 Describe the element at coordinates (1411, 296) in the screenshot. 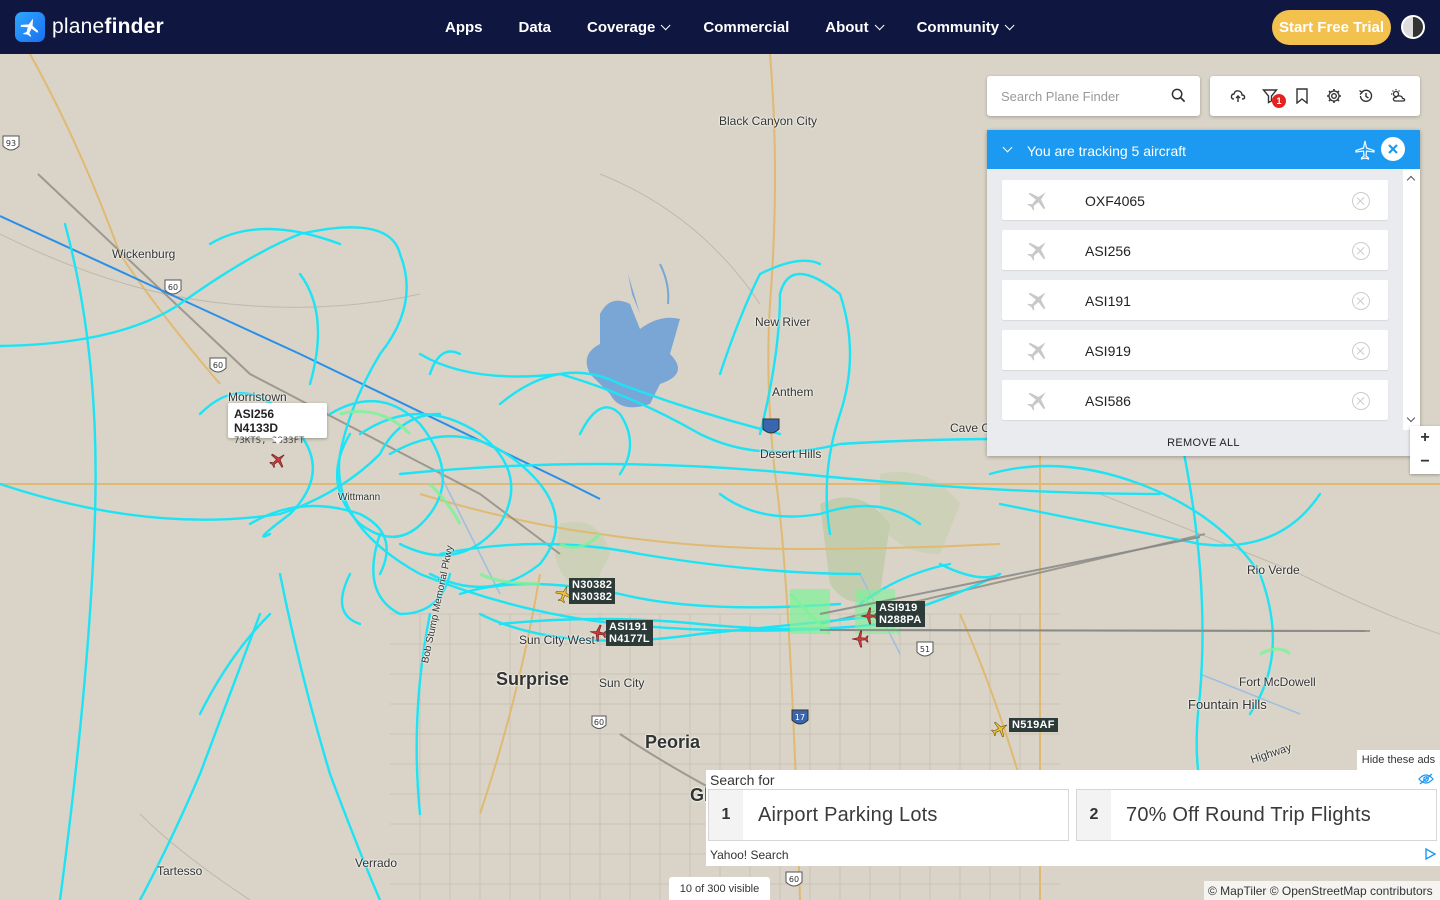

I see `scroll-thumb` at that location.